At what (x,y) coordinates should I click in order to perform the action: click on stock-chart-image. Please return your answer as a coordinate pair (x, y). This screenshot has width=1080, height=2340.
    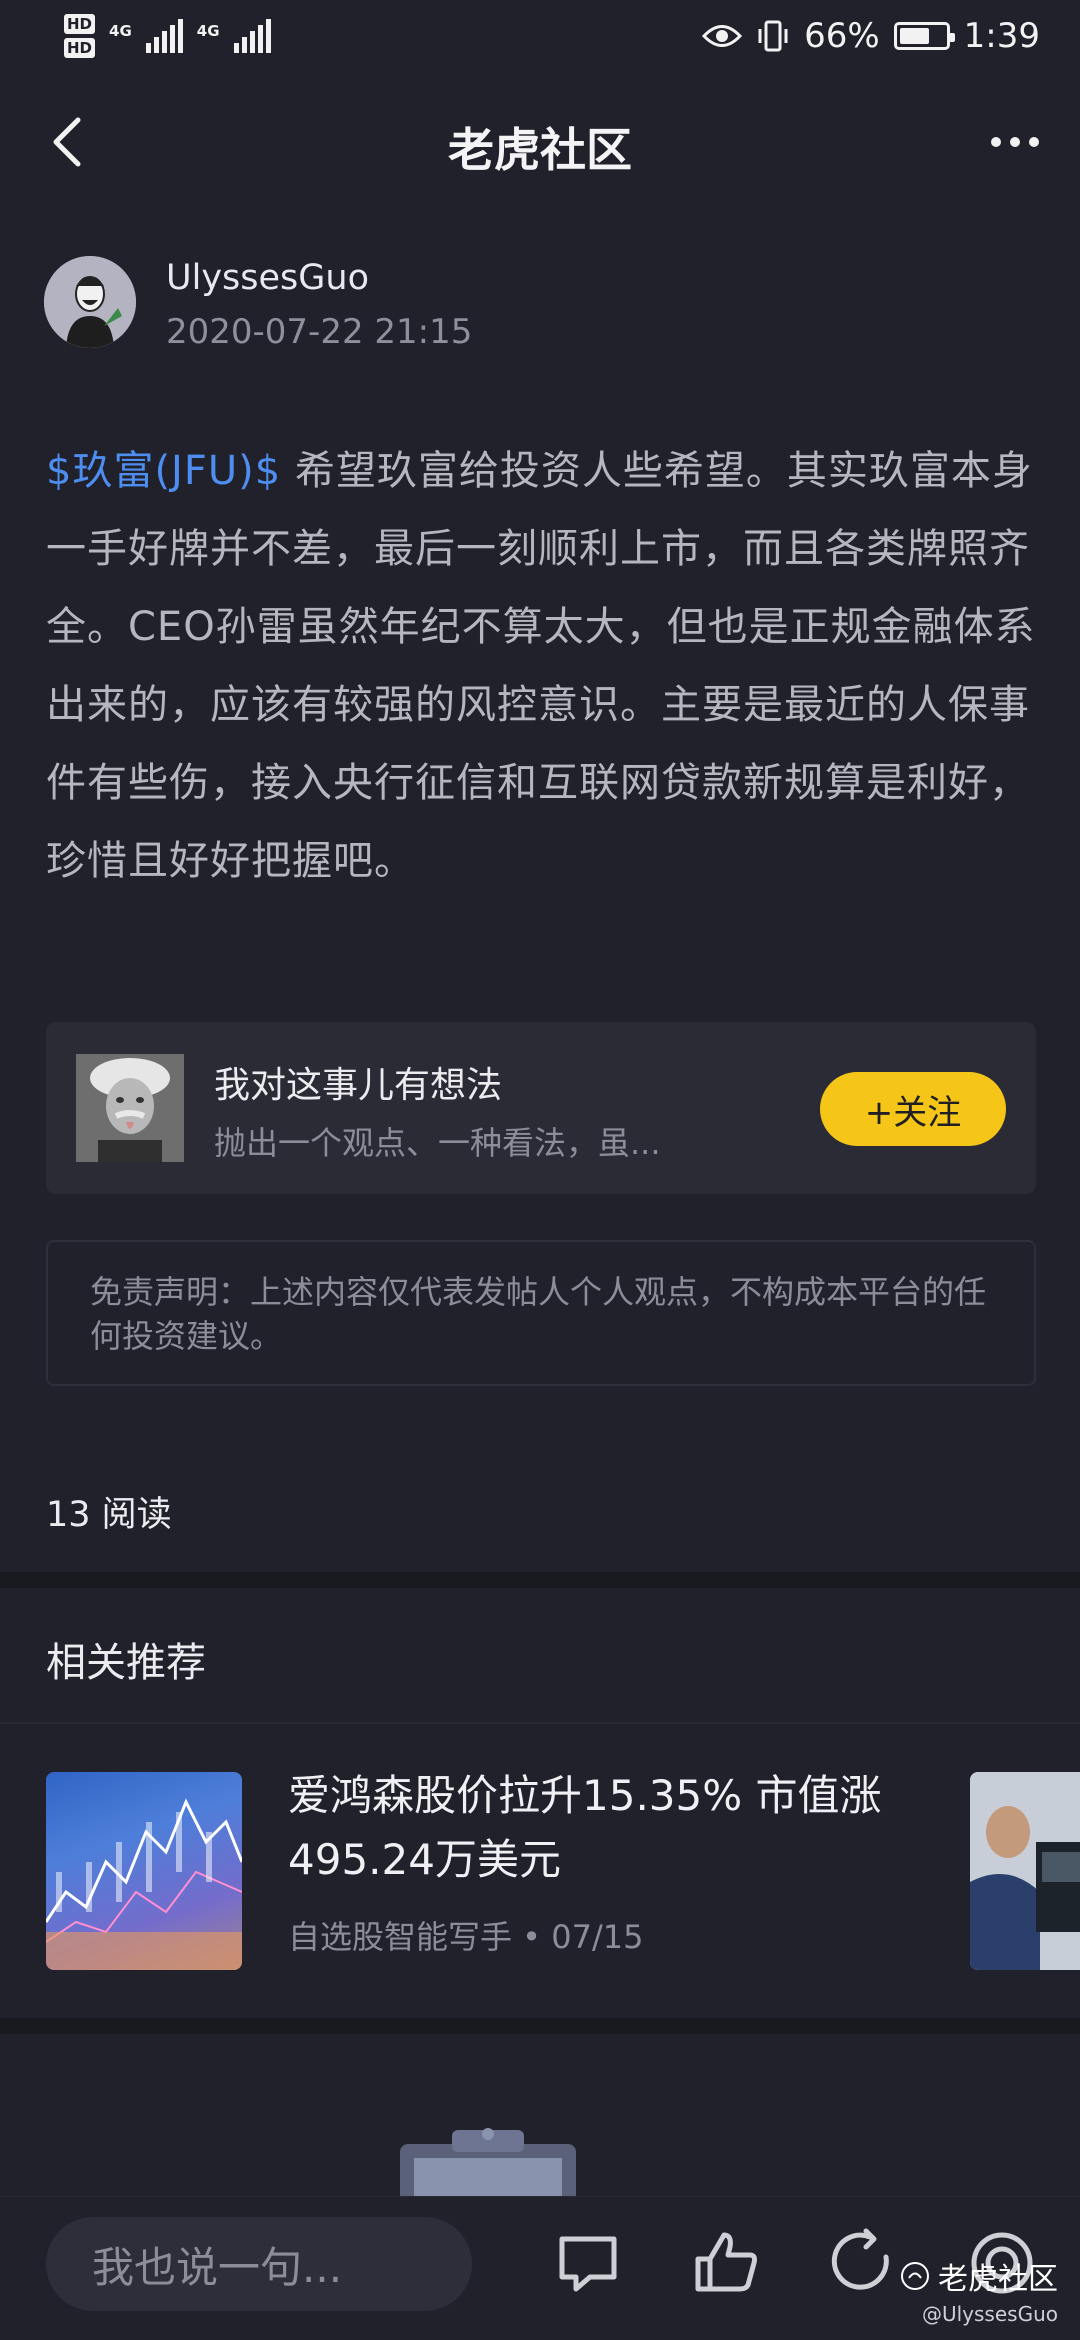
    Looking at the image, I should click on (144, 1871).